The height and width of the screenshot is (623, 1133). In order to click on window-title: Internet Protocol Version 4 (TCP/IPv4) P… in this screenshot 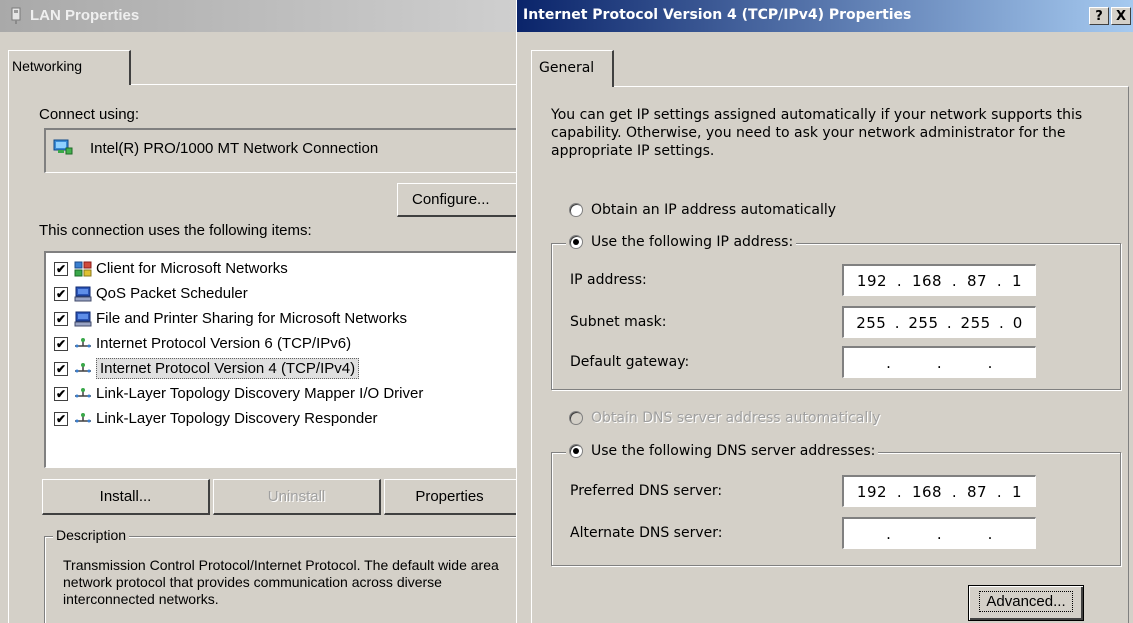, I will do `click(717, 15)`.